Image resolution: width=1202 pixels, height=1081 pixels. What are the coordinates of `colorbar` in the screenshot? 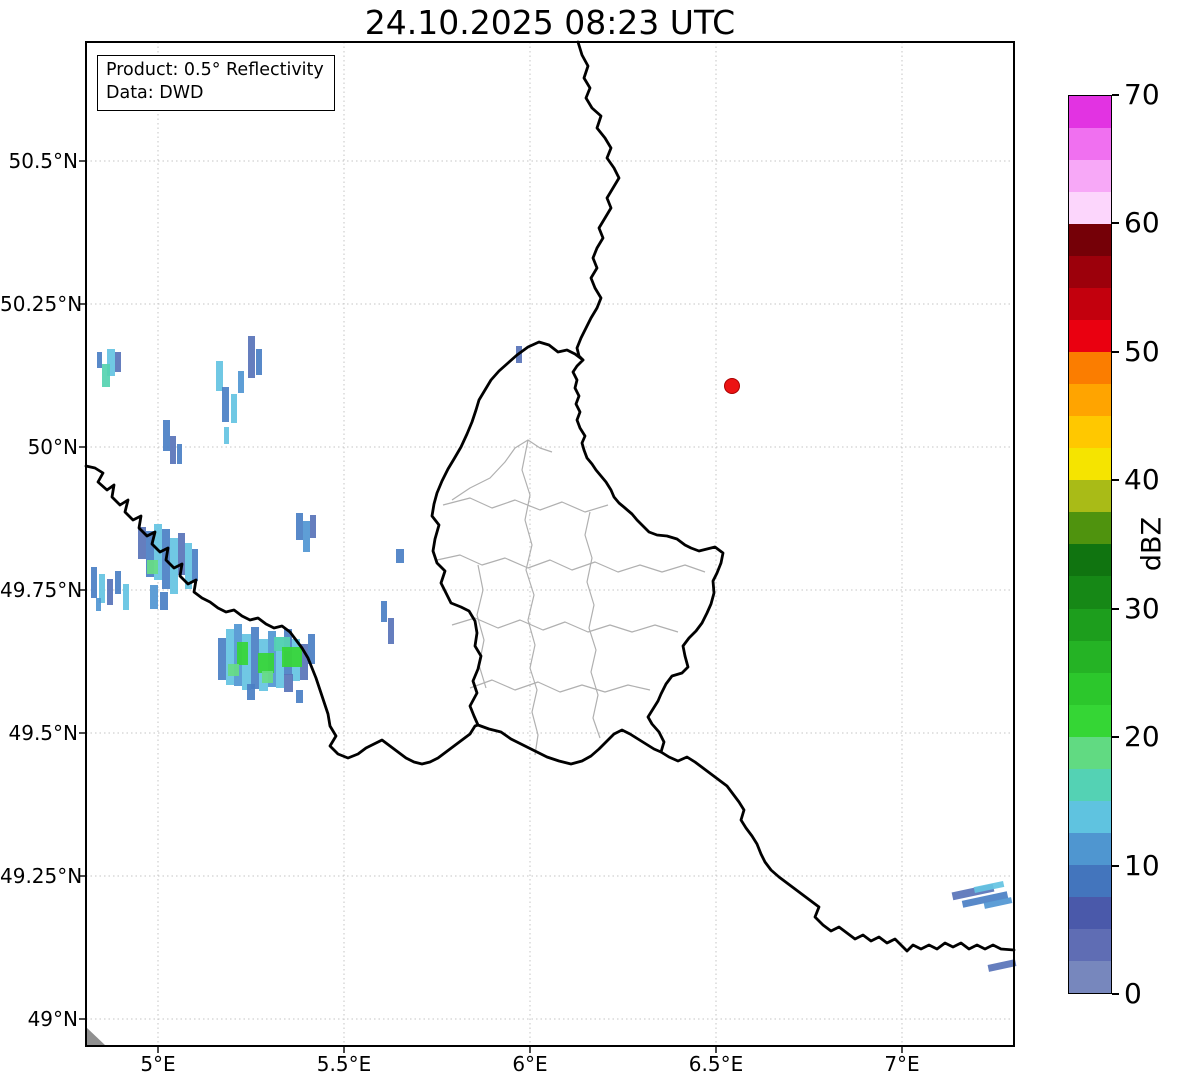 It's located at (1090, 544).